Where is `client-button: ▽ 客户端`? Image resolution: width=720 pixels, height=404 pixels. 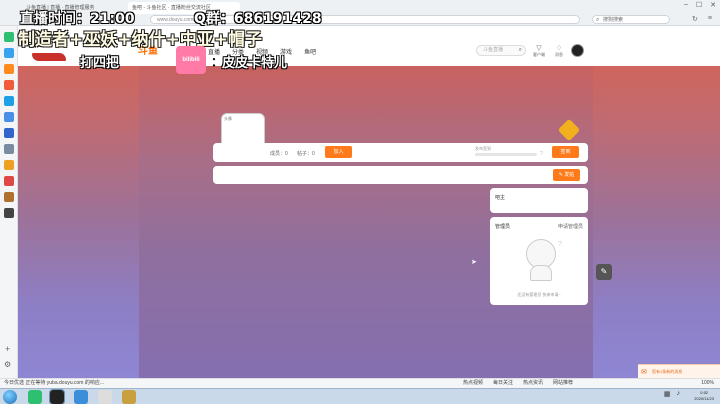 client-button: ▽ 客户端 is located at coordinates (539, 51).